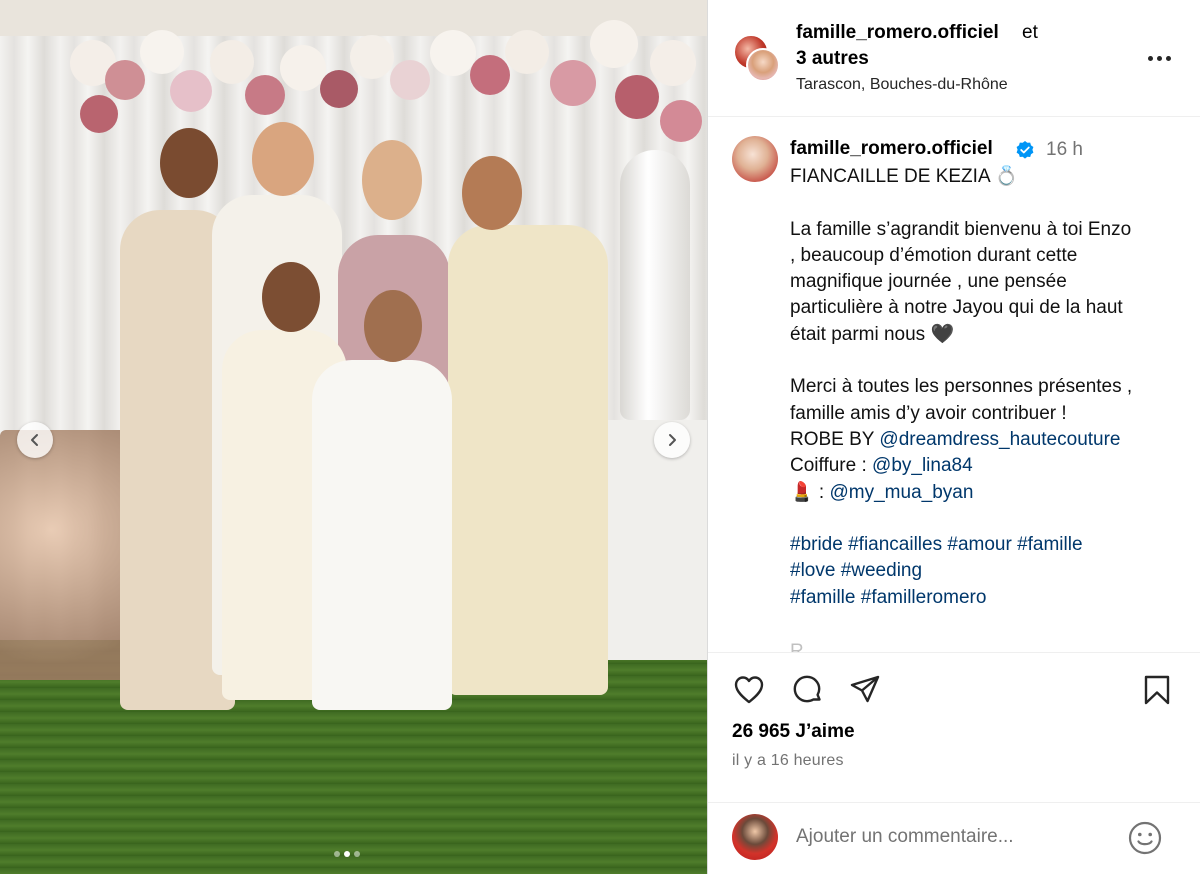 The width and height of the screenshot is (1200, 874). What do you see at coordinates (986, 466) in the screenshot?
I see `caption-line: Coiffure : @by_lina84` at bounding box center [986, 466].